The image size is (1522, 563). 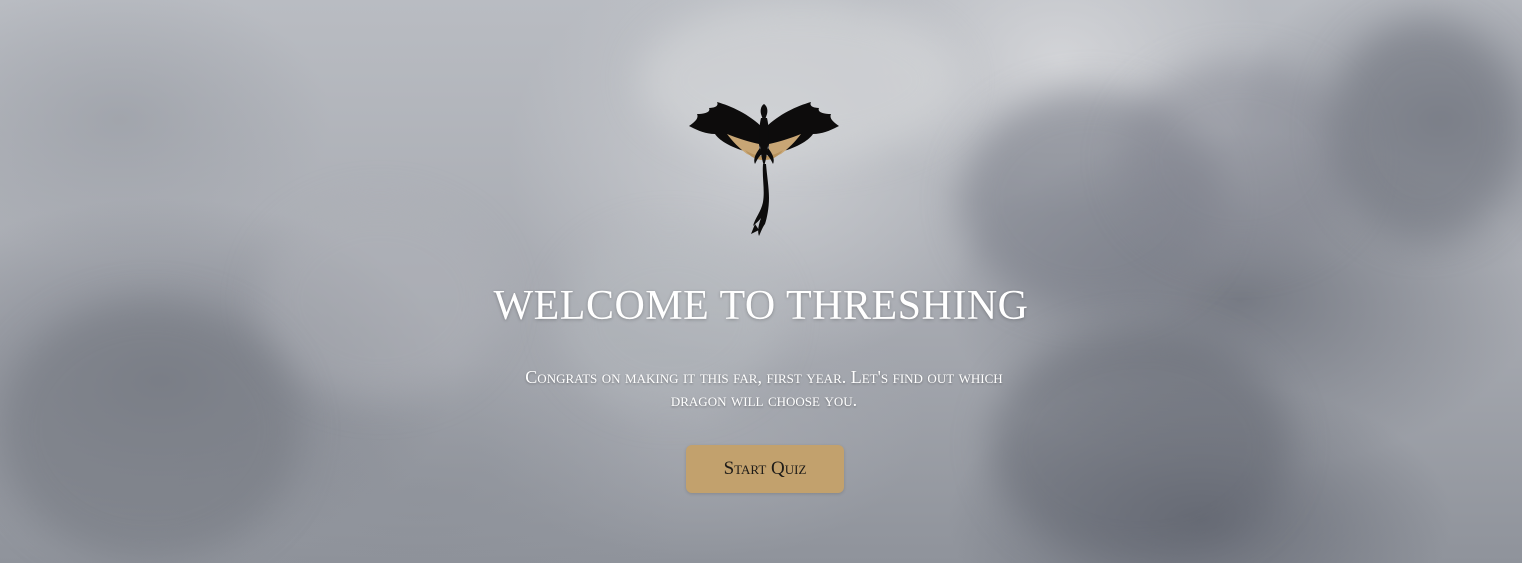 I want to click on dragon-icon, so click(x=764, y=169).